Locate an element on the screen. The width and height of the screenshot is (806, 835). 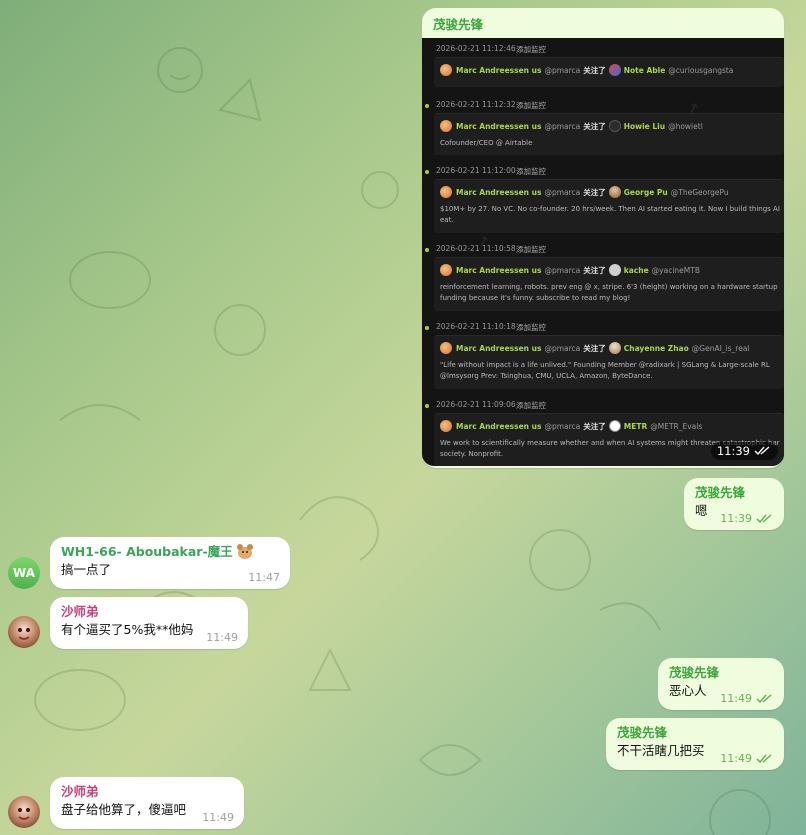
target-name: Howie Liu is located at coordinates (644, 126).